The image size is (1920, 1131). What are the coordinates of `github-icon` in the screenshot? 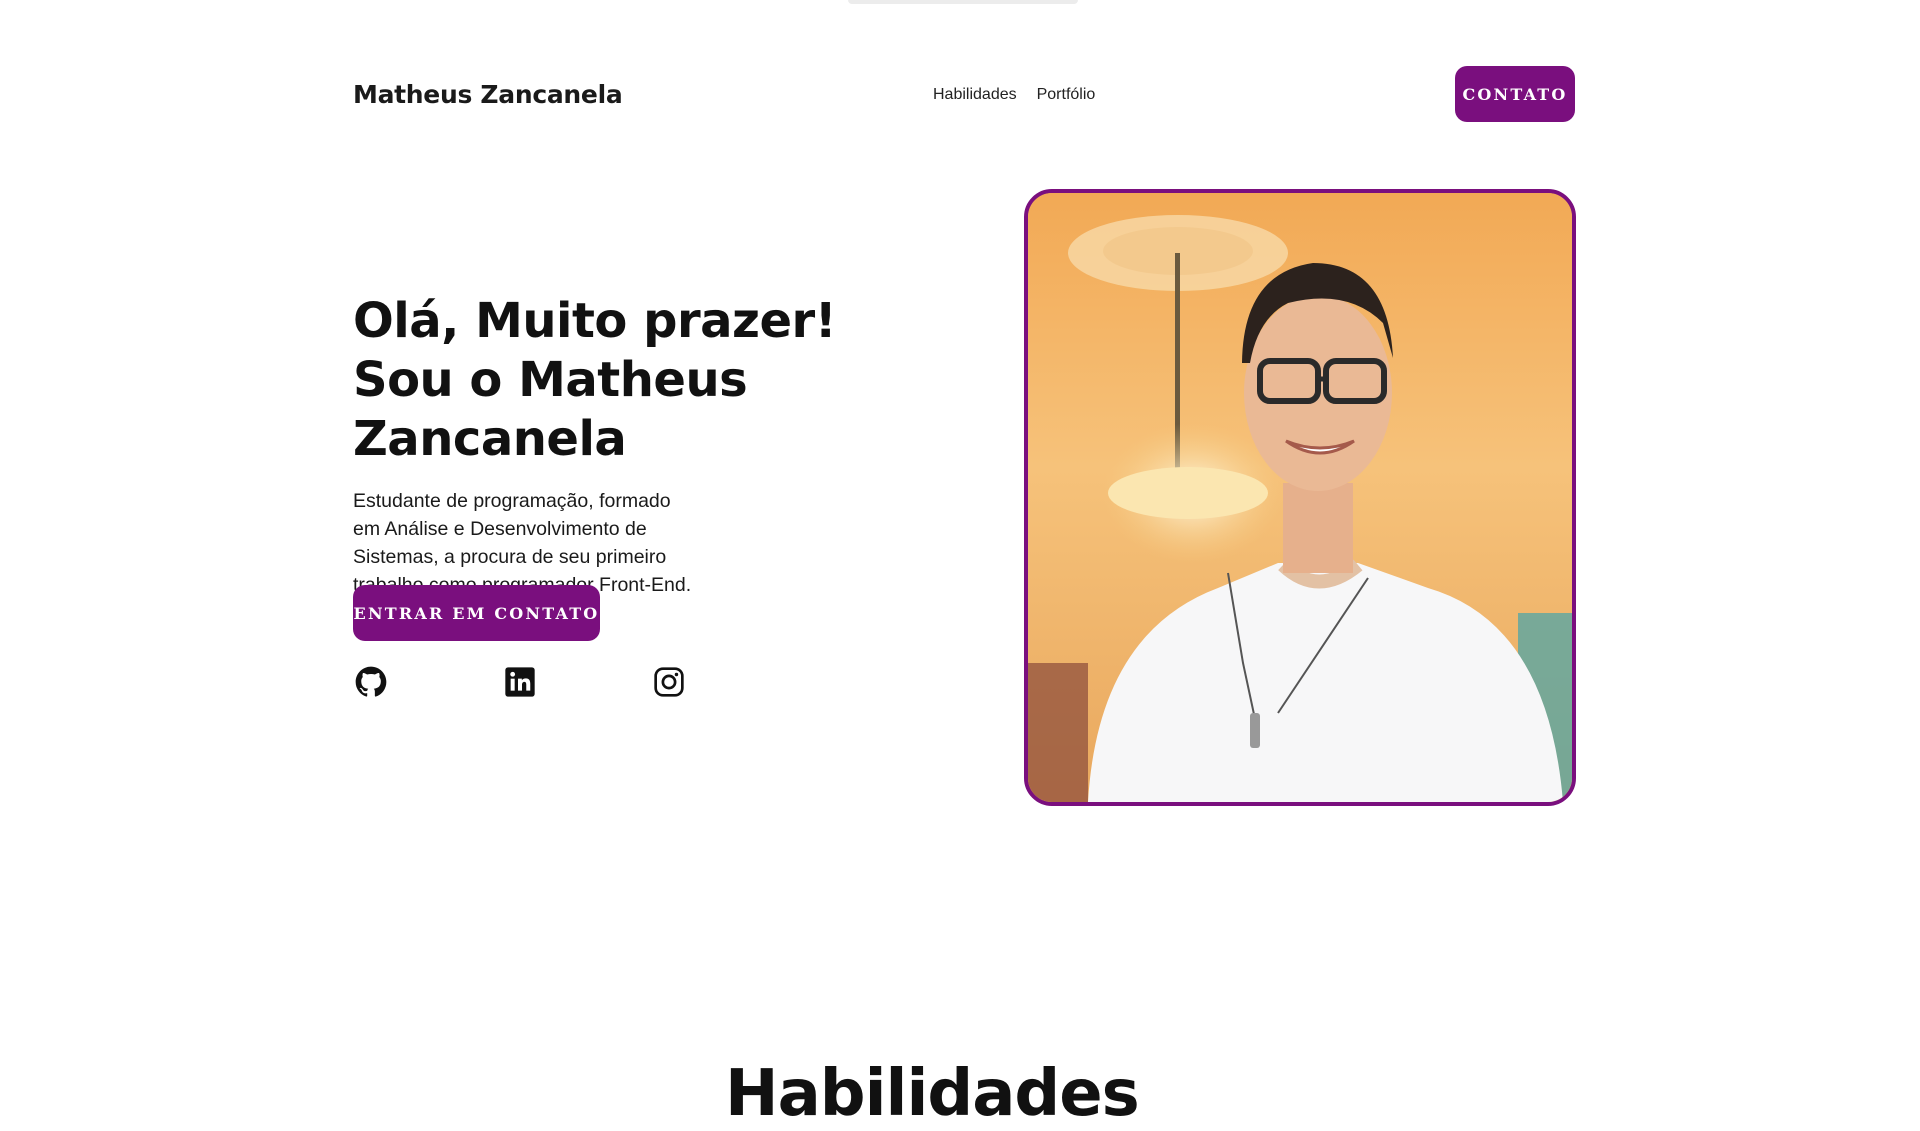 It's located at (371, 682).